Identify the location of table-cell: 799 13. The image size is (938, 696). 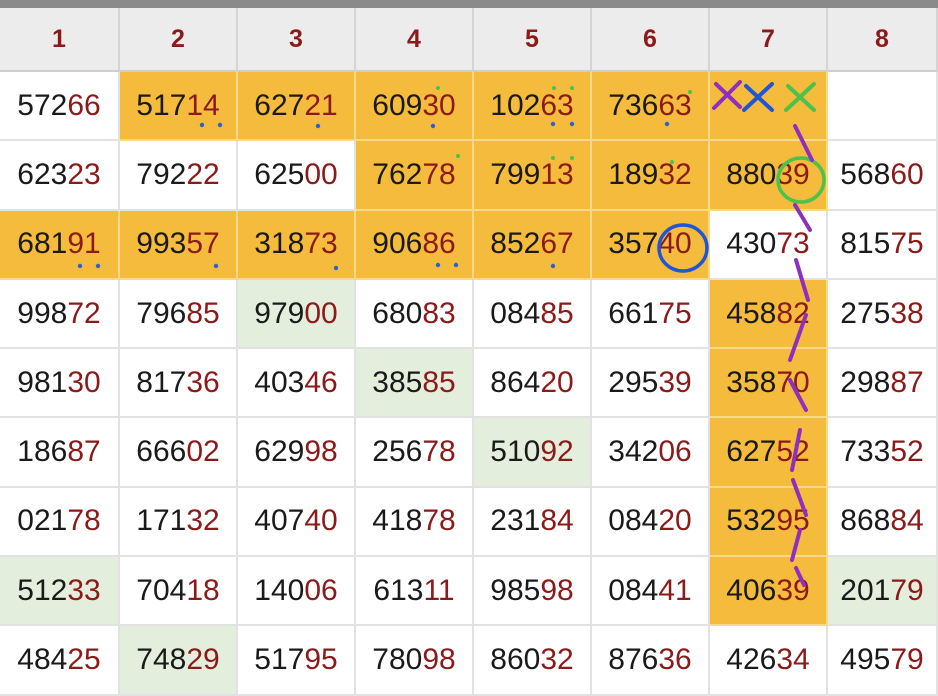
(533, 176).